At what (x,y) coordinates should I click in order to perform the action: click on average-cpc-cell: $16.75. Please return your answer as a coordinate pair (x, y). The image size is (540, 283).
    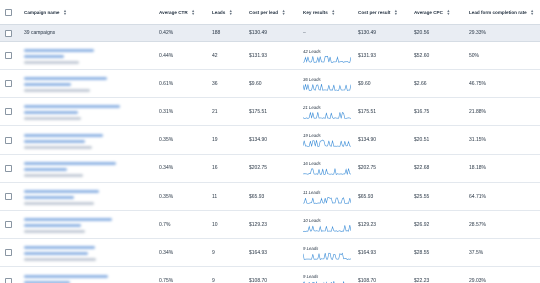
    Looking at the image, I should click on (422, 111).